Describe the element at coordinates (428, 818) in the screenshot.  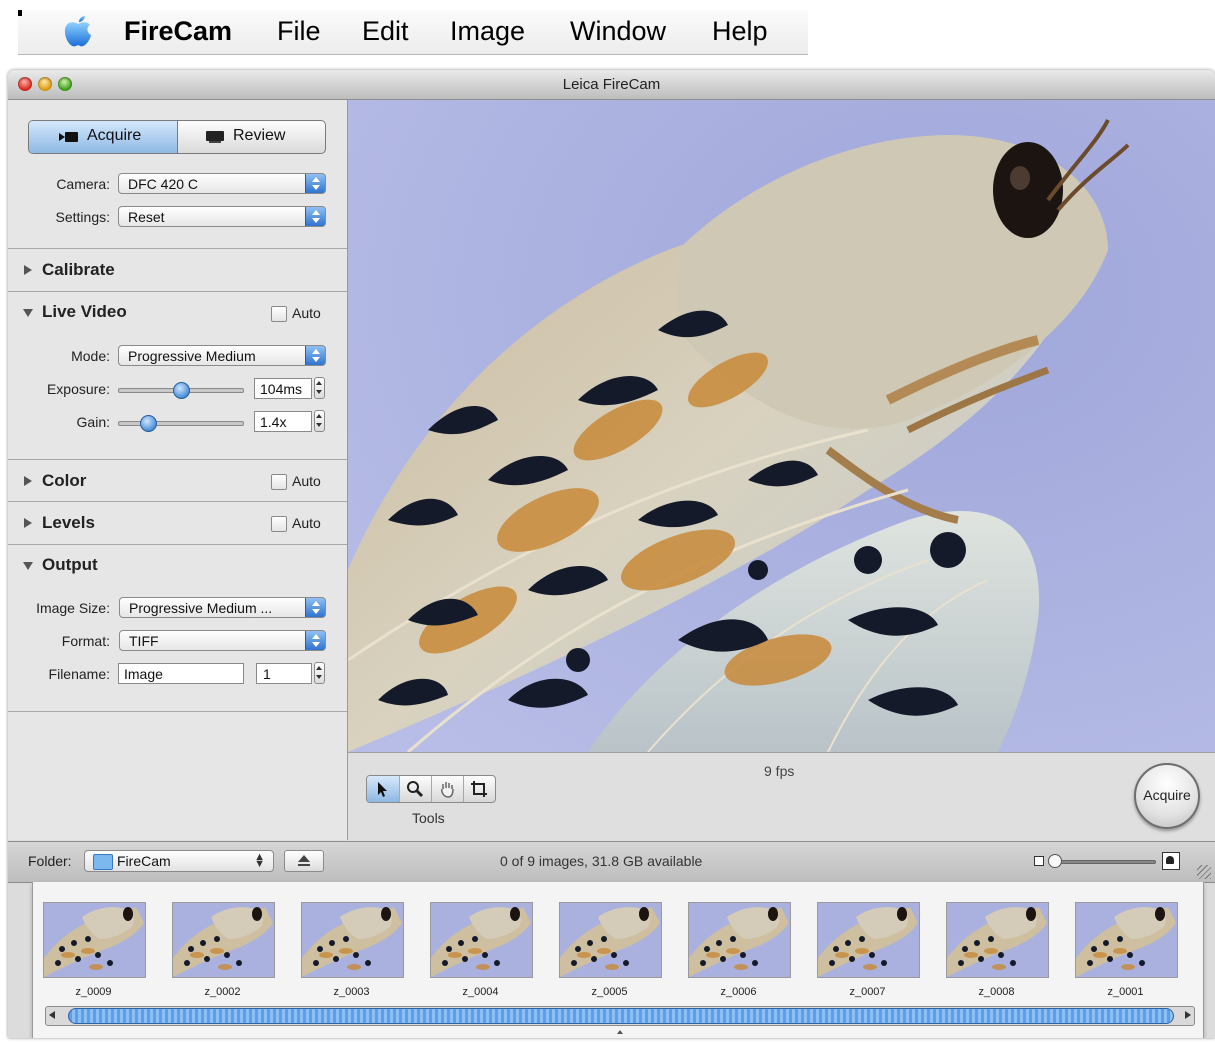
I see `tools-label: Tools` at that location.